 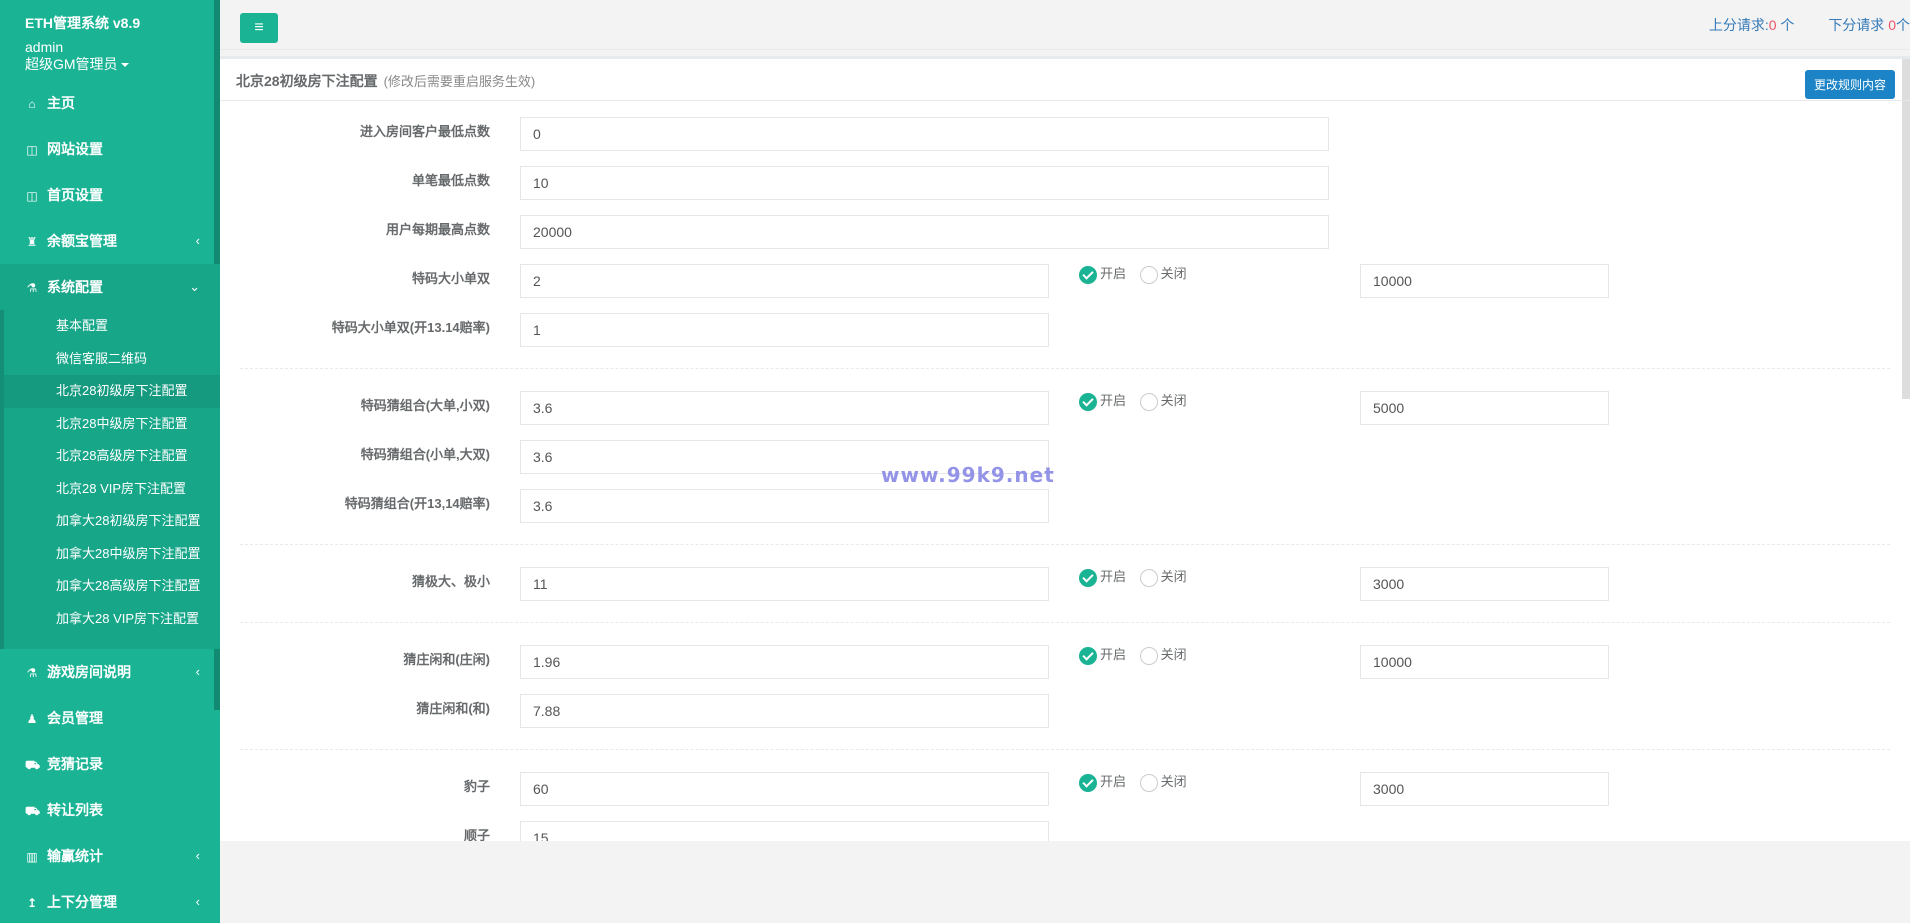 What do you see at coordinates (437, 229) in the screenshot?
I see `field-label: 用户每期最高点数` at bounding box center [437, 229].